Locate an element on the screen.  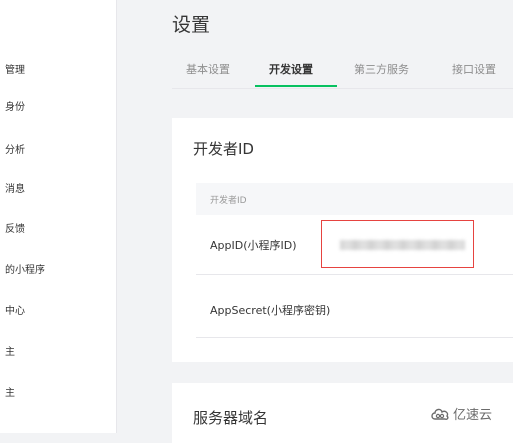
tab-bar: 基本设置 开发设置 第三方服务 接口设置 is located at coordinates (342, 70).